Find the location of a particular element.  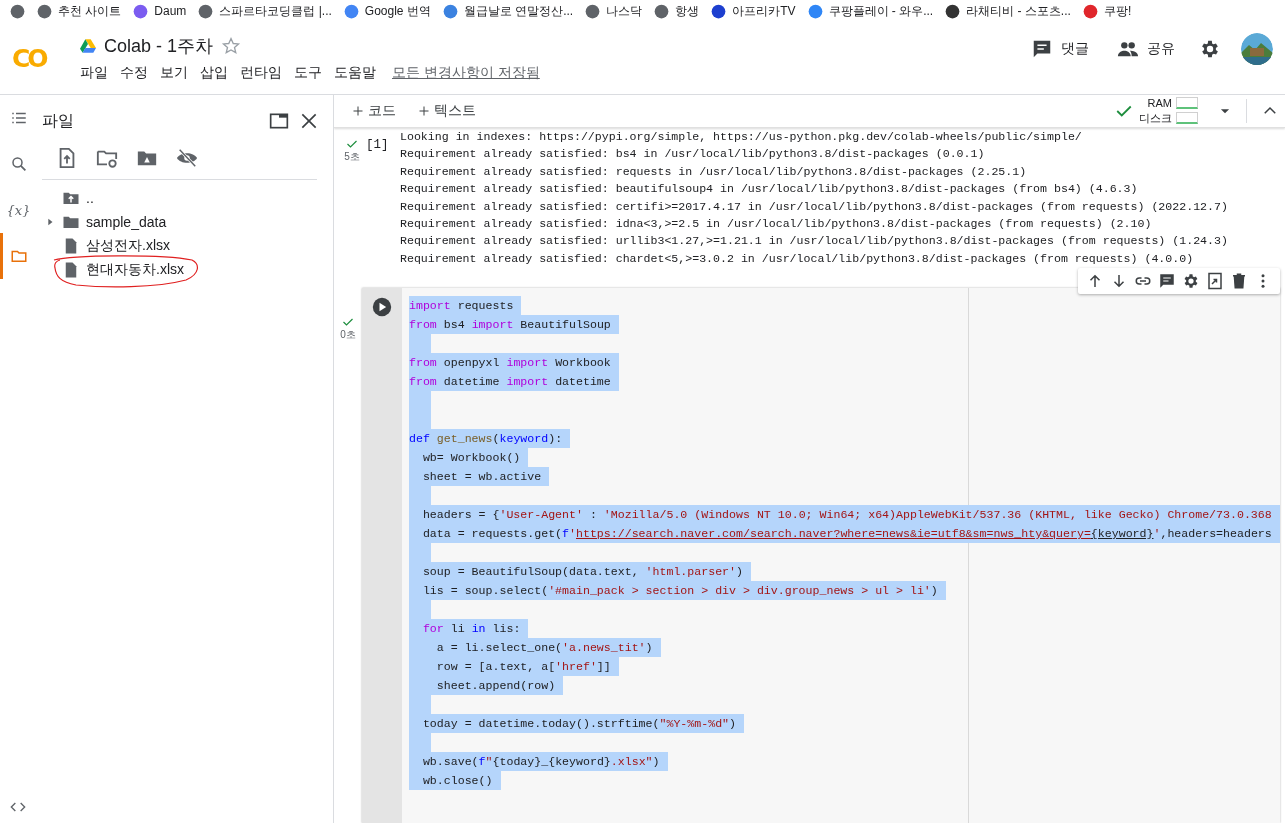

bookmark: 나스닥 is located at coordinates (616, 11).